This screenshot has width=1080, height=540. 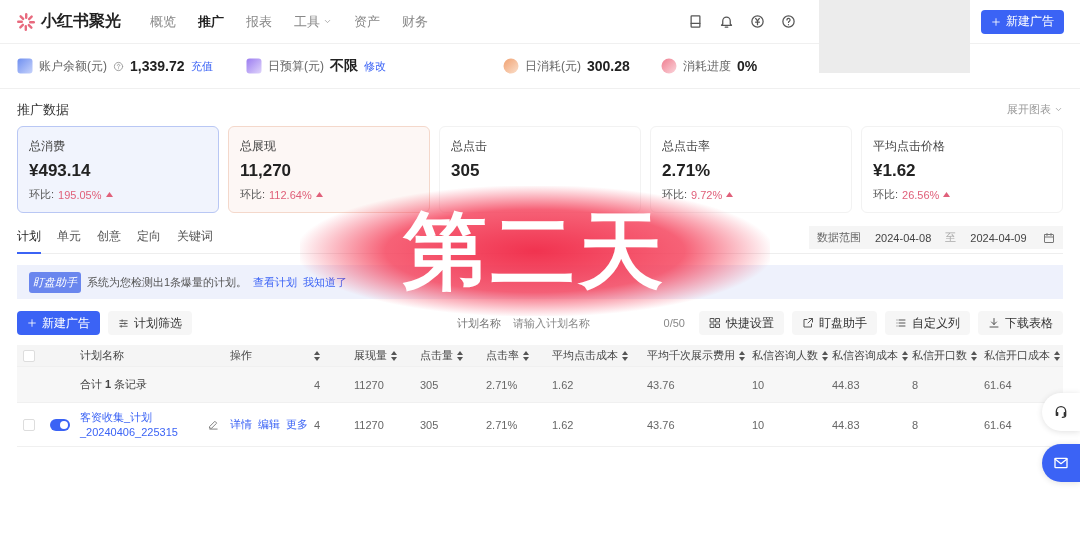 I want to click on column-header: 平均点击成本, so click(x=599, y=355).